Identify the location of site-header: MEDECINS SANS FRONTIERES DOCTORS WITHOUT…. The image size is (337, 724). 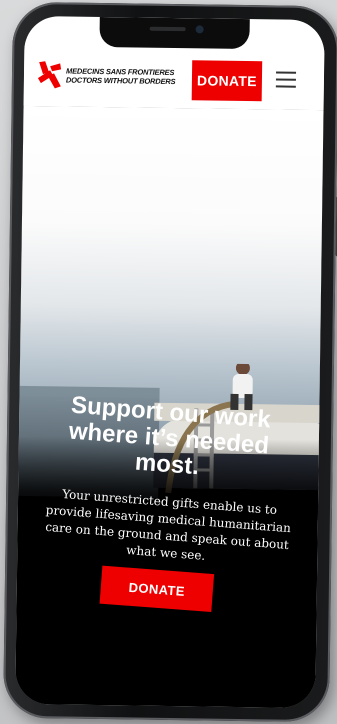
(174, 78).